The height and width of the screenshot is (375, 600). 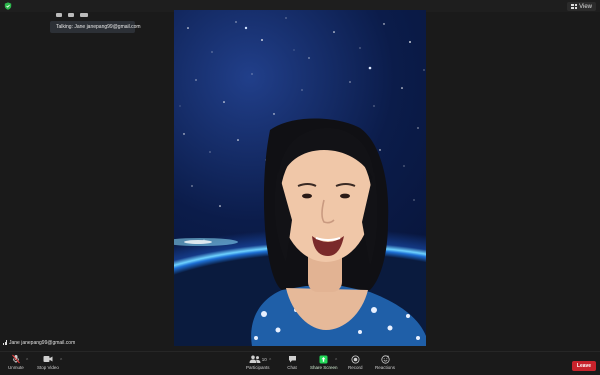 What do you see at coordinates (385, 367) in the screenshot?
I see `reactions-label: Reactions` at bounding box center [385, 367].